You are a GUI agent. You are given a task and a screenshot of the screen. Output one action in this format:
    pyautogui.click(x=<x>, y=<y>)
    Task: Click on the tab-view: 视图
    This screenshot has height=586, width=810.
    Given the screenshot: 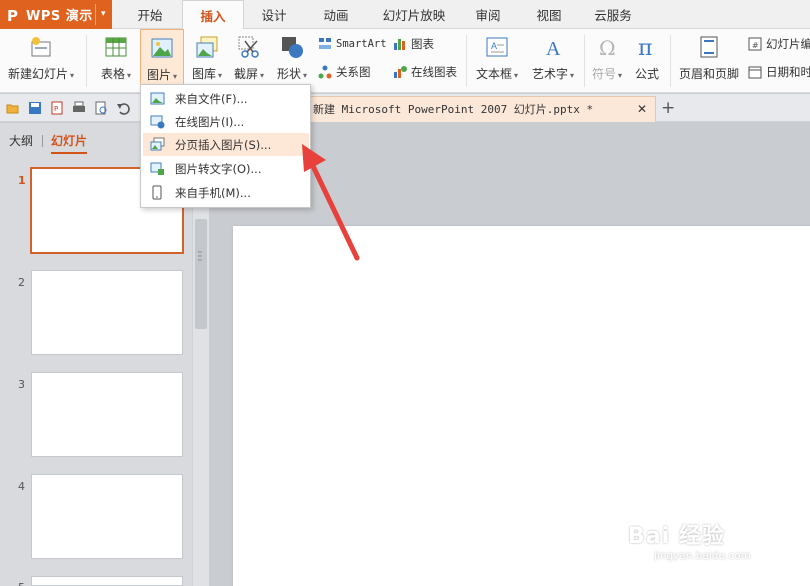 What is the action you would take?
    pyautogui.click(x=549, y=14)
    